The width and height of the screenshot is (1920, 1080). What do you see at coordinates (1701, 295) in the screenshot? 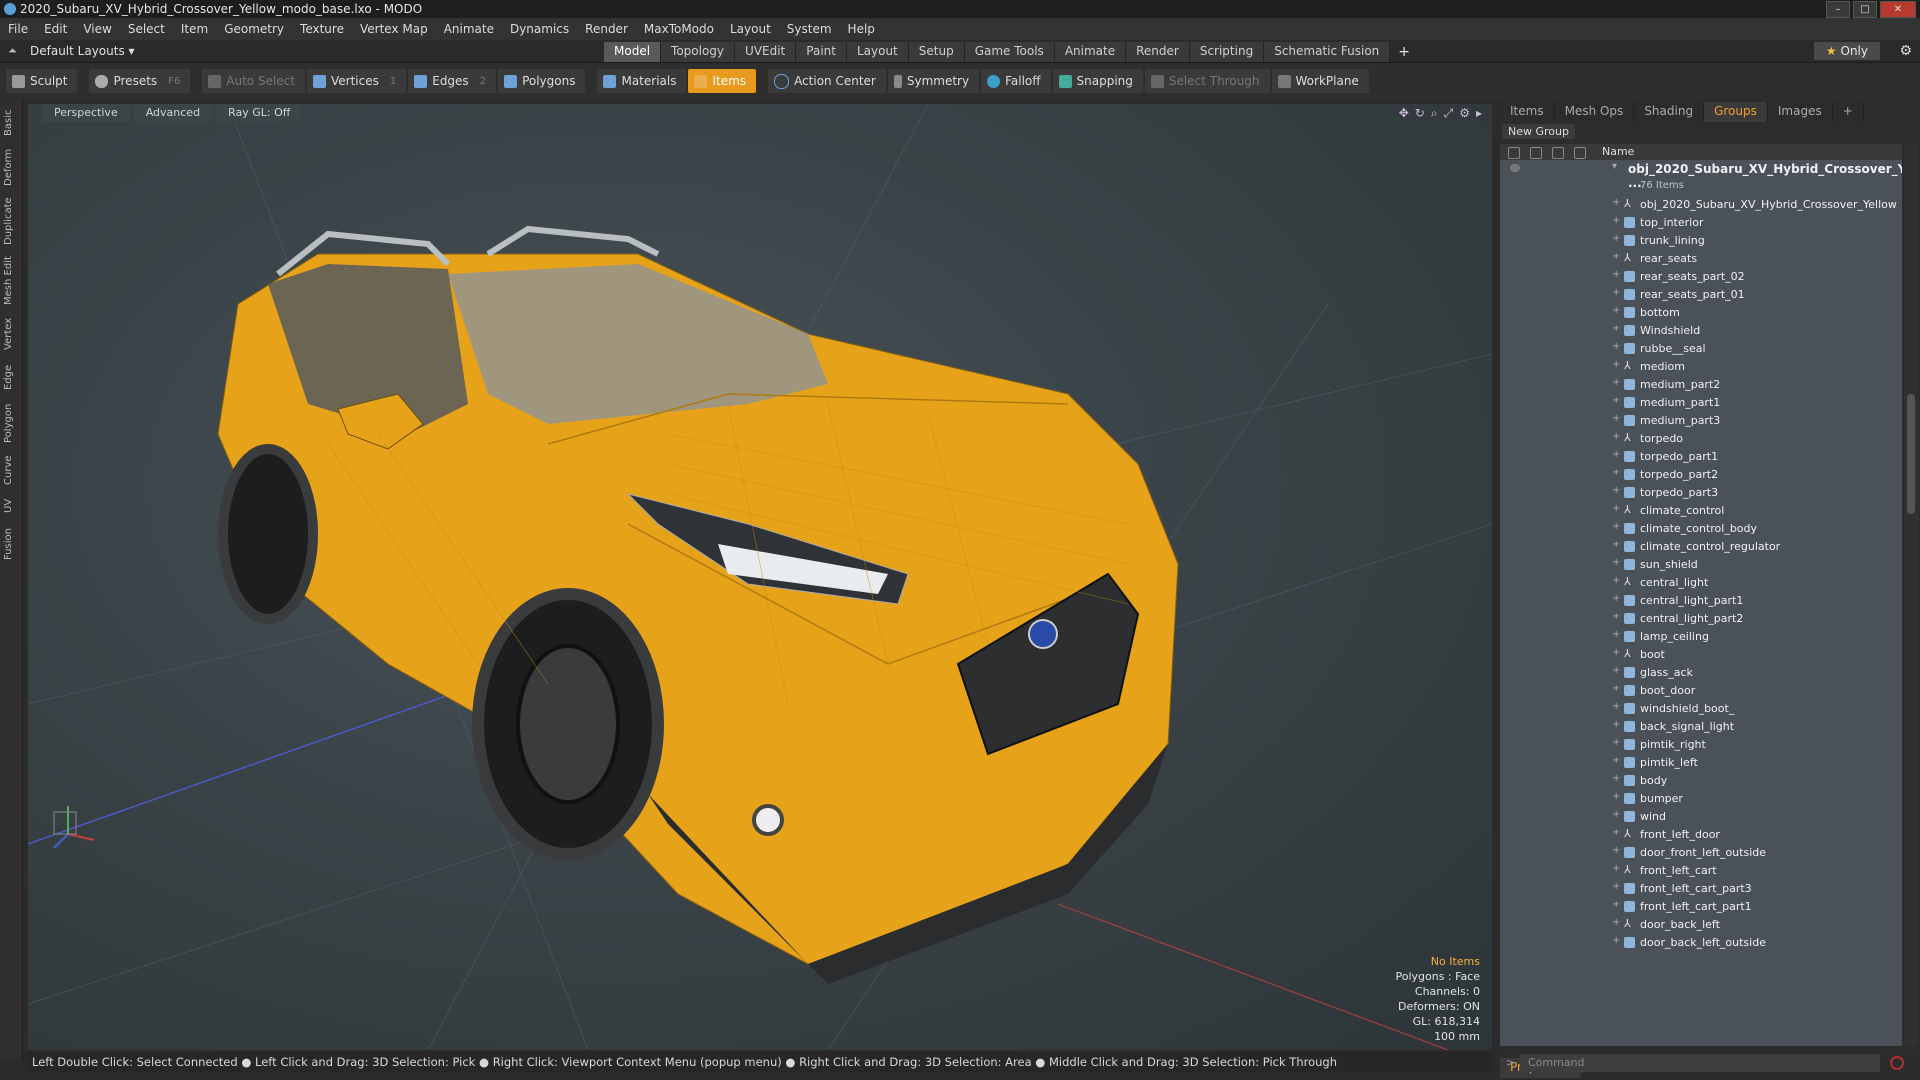
I see `list-item: + rear_seats_part_01` at bounding box center [1701, 295].